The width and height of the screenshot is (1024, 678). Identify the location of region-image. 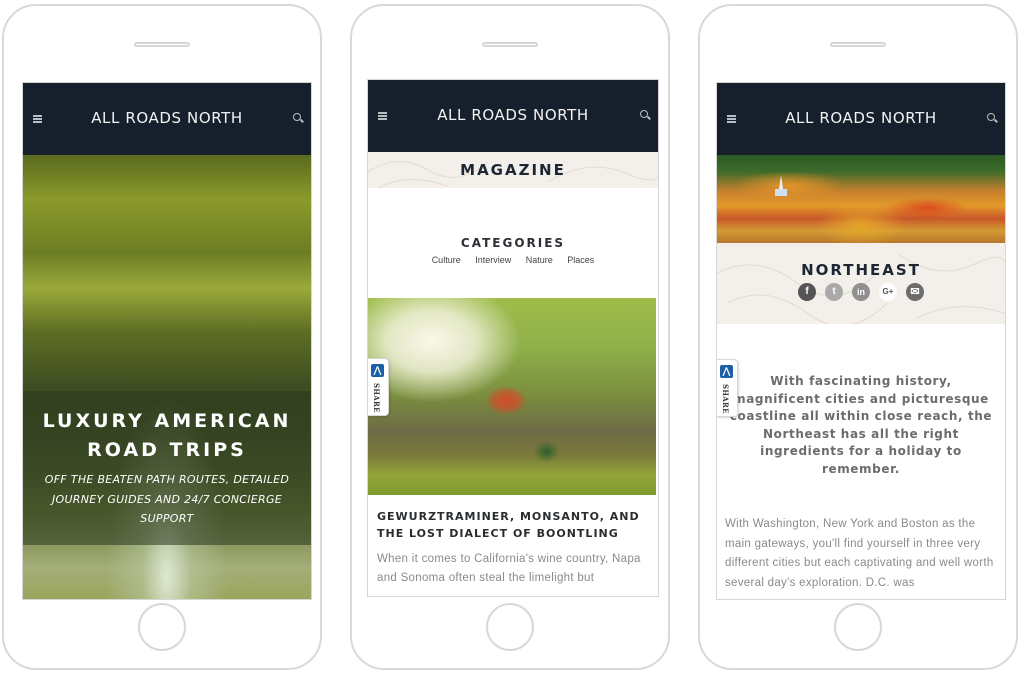
(861, 199).